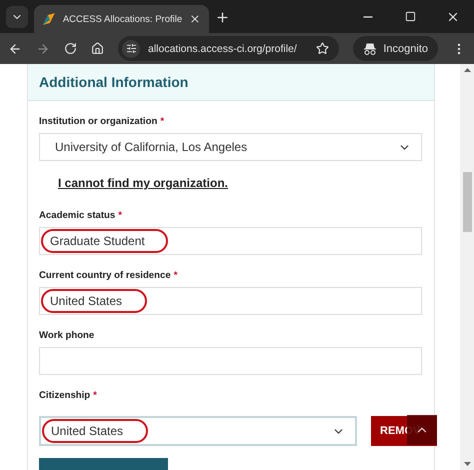  Describe the element at coordinates (113, 82) in the screenshot. I see `section-title: Additional Information` at that location.